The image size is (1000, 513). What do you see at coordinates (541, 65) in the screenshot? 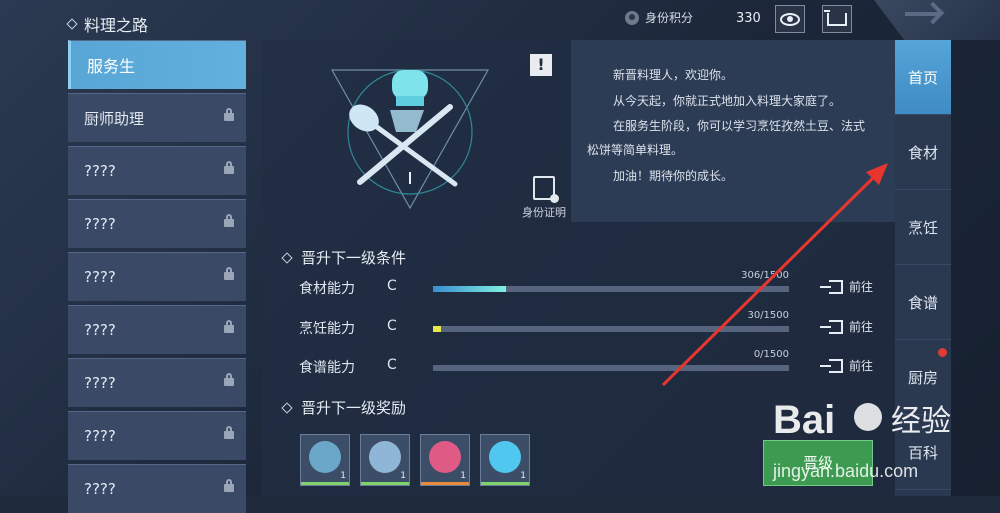
I see `info-button: !` at bounding box center [541, 65].